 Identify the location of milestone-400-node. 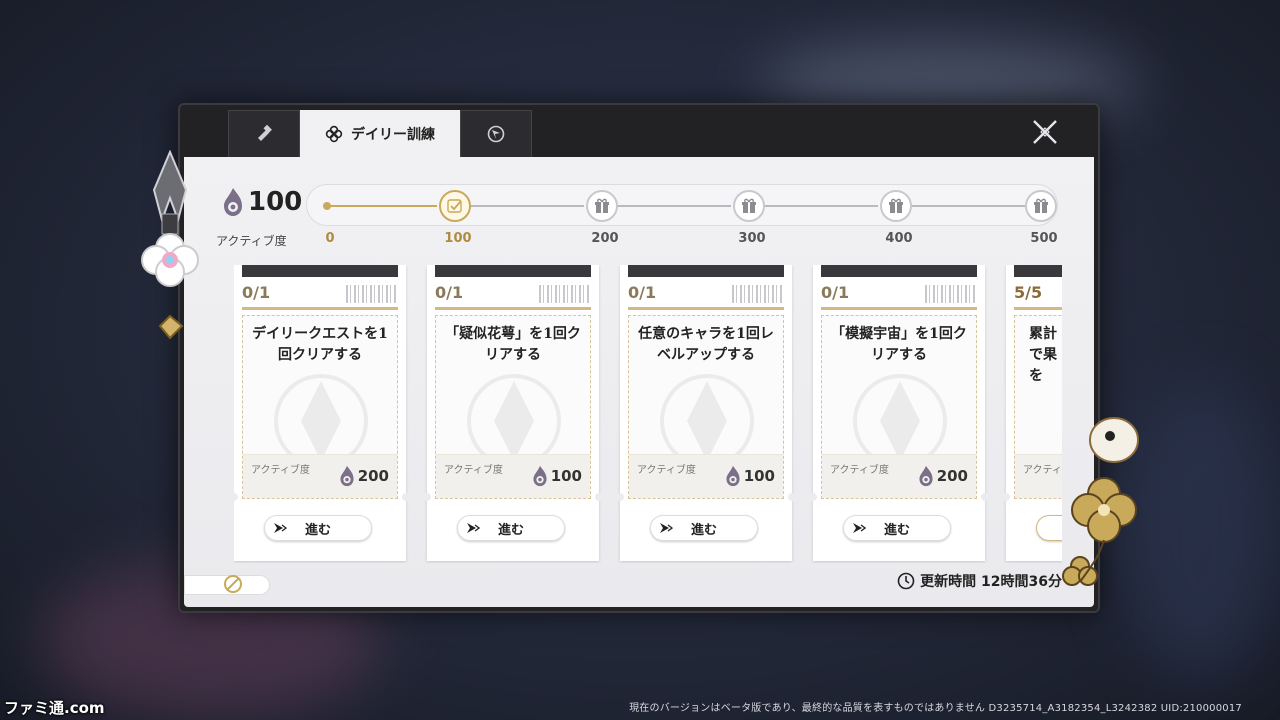
(896, 206).